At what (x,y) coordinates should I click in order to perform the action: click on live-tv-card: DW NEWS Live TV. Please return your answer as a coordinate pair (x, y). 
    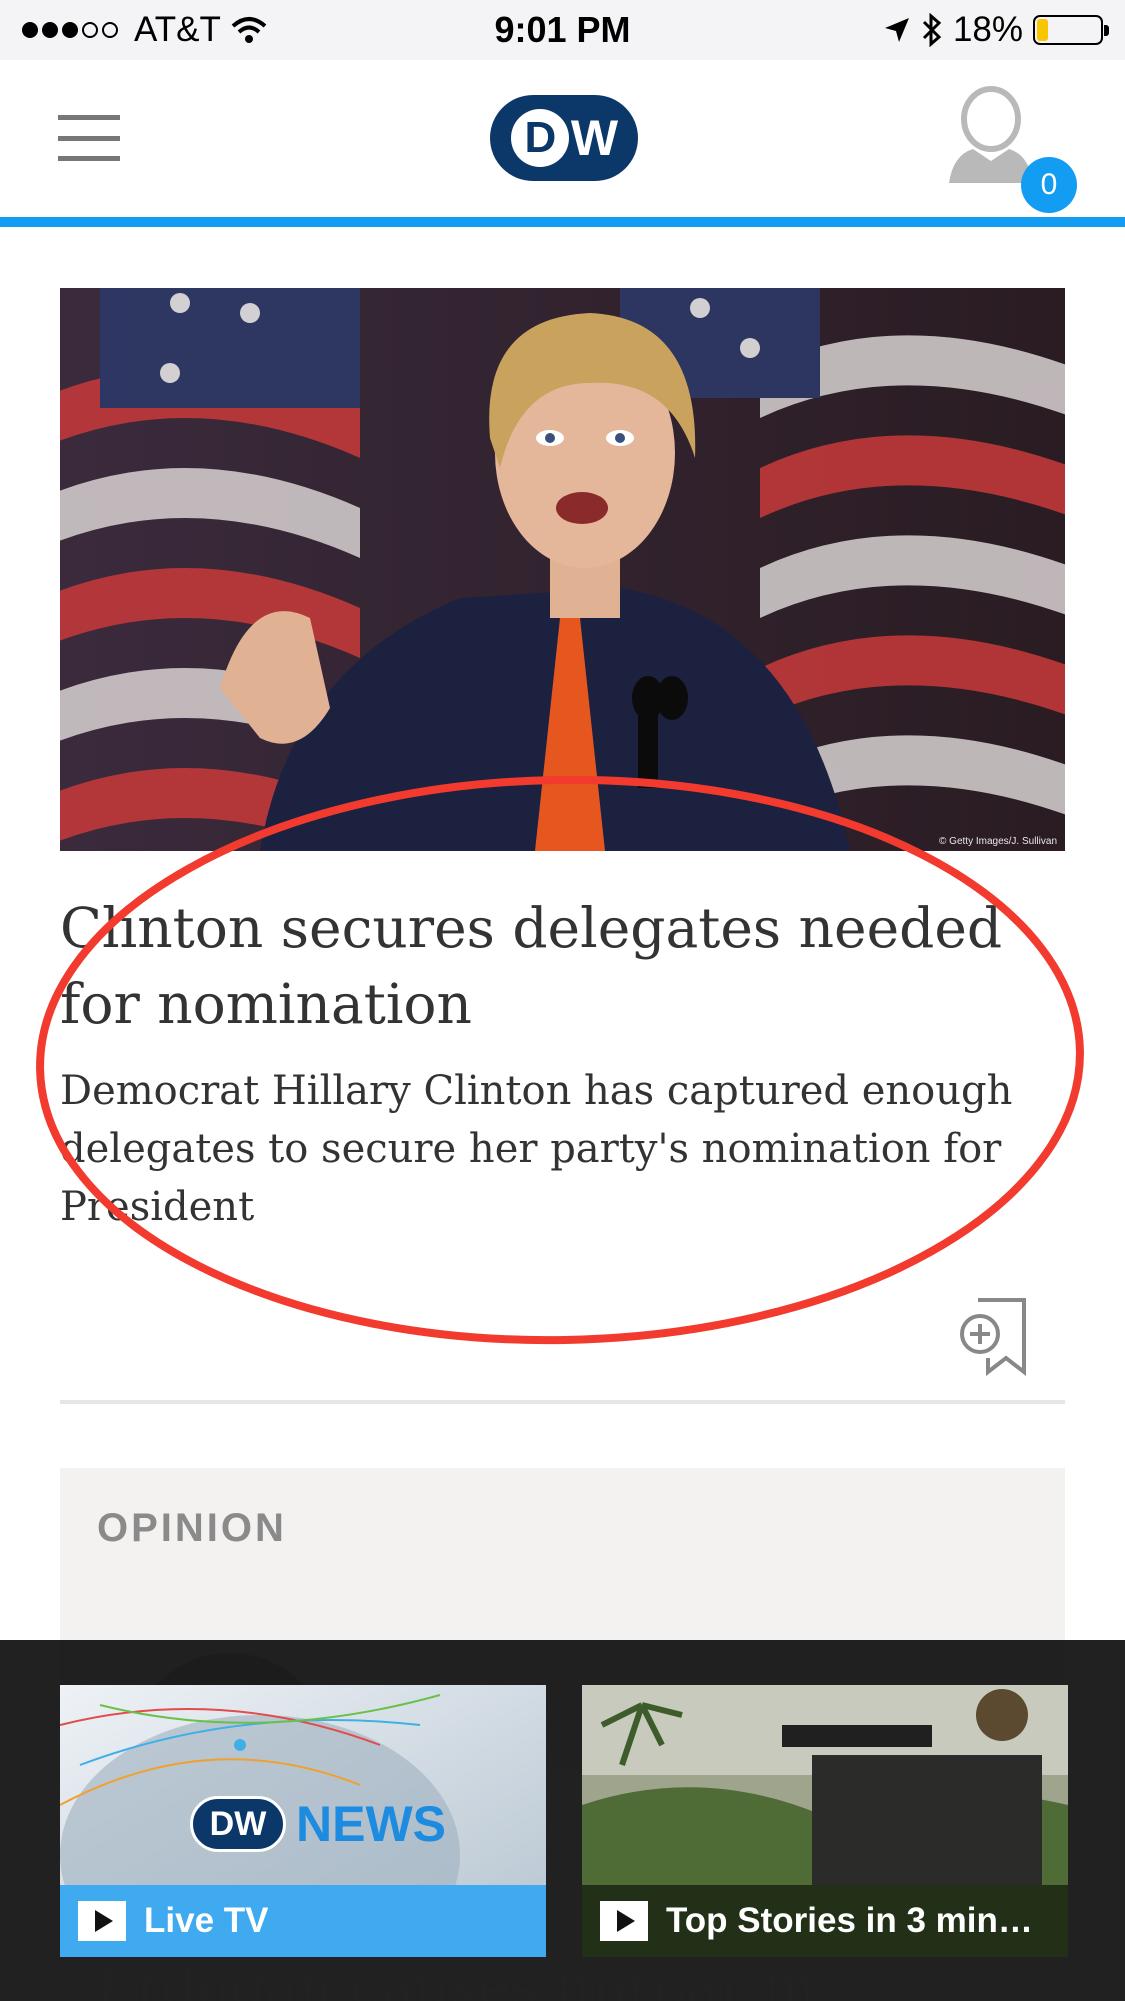
    Looking at the image, I should click on (303, 1821).